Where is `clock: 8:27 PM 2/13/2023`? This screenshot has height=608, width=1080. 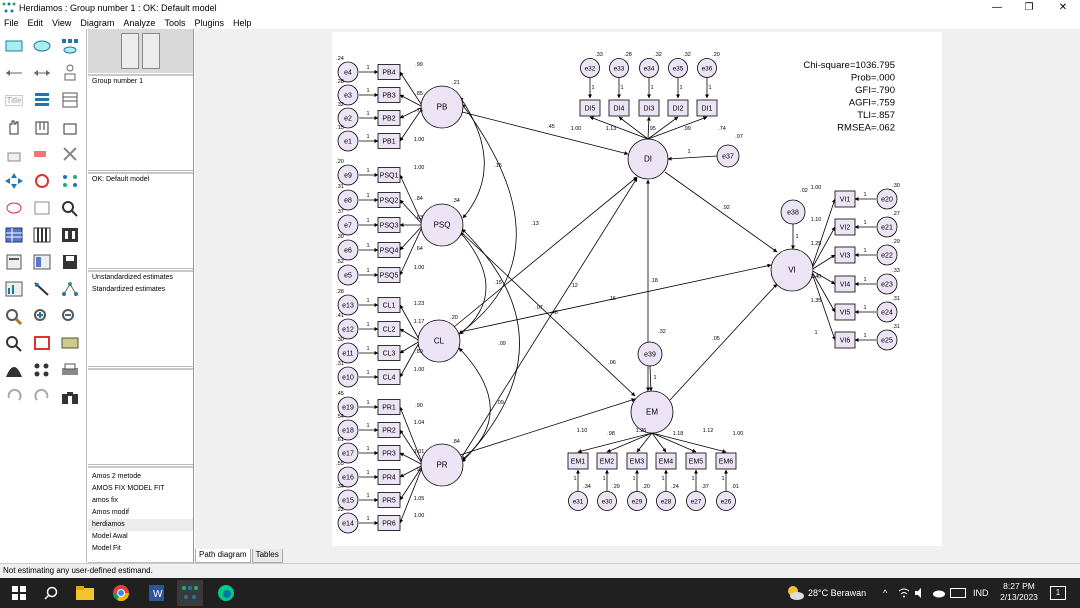 clock: 8:27 PM 2/13/2023 is located at coordinates (1019, 592).